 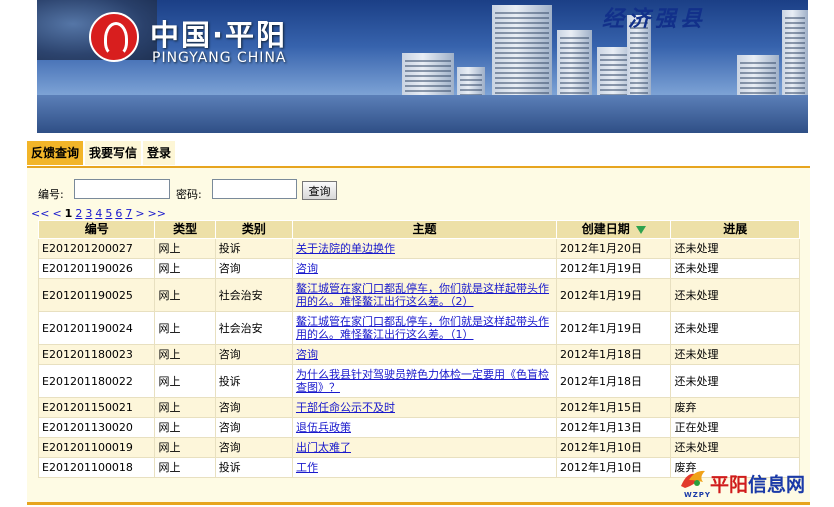 What do you see at coordinates (614, 248) in the screenshot?
I see `cell-date: 2012年1月20日` at bounding box center [614, 248].